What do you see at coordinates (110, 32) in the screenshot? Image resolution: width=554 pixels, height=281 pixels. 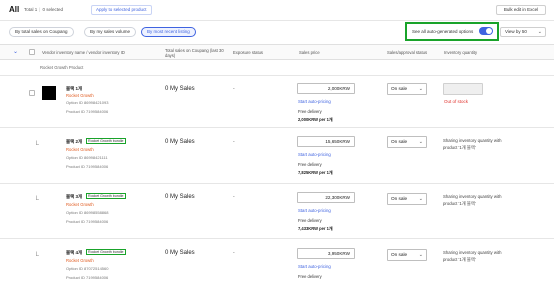 I see `filter-my-sales-button: By my sales volume` at bounding box center [110, 32].